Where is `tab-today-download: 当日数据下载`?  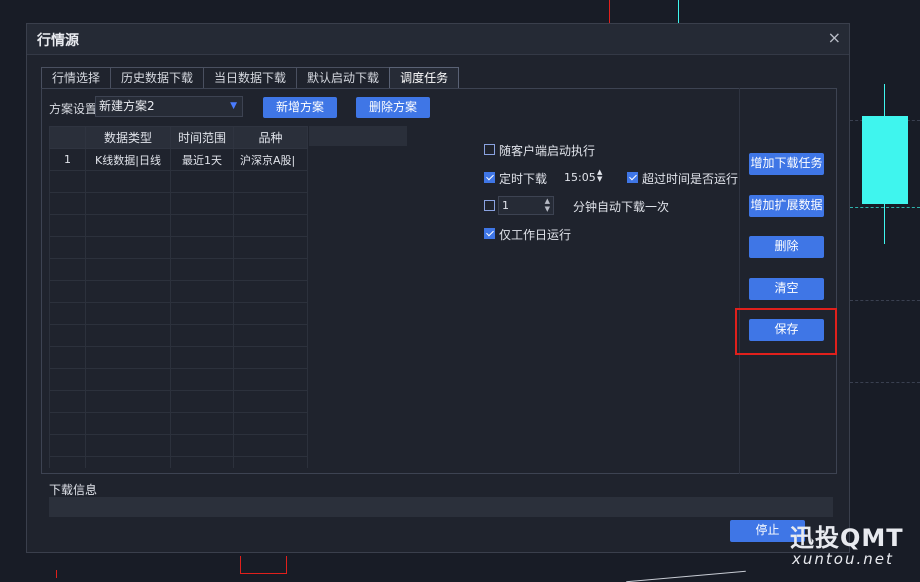
tab-today-download: 当日数据下载 is located at coordinates (250, 78).